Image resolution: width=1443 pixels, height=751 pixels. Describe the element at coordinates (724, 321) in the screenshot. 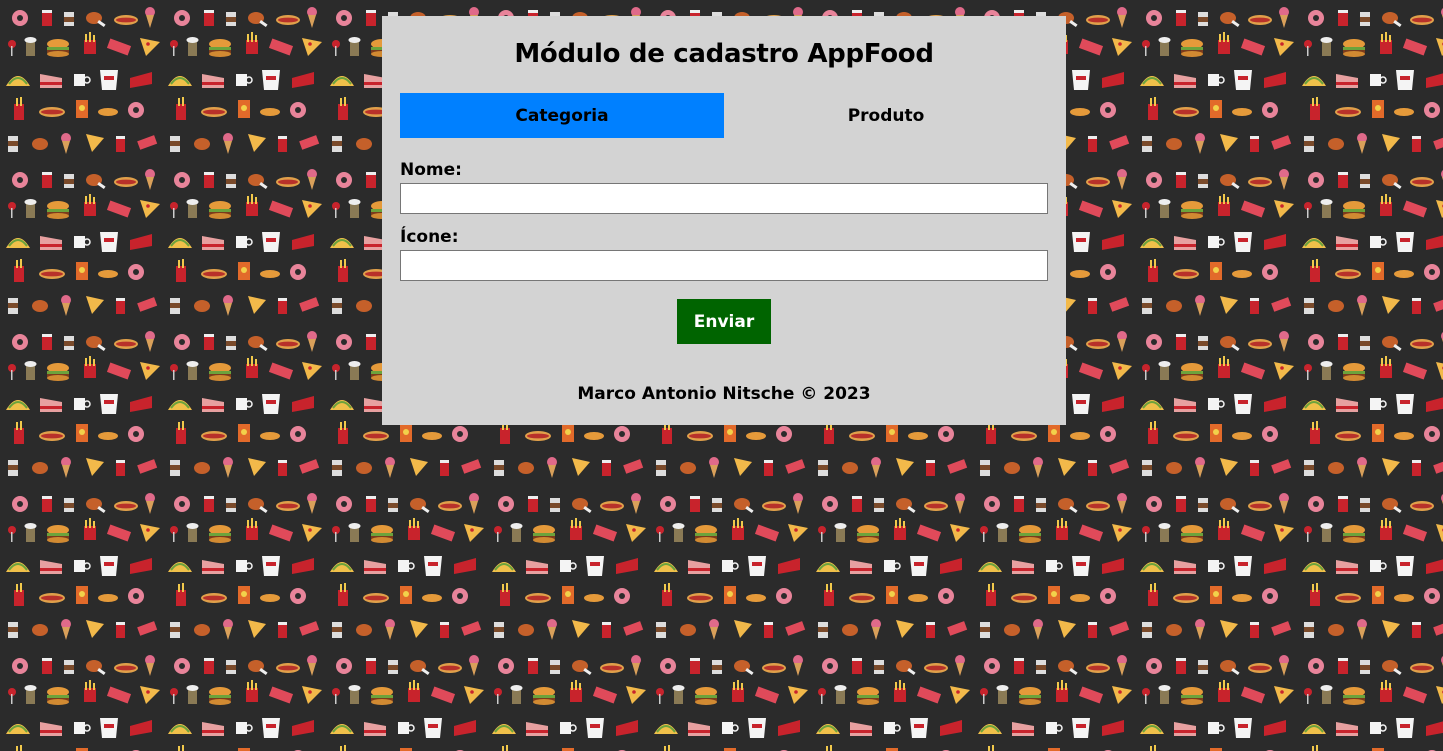

I see `enviar-button: Enviar` at that location.